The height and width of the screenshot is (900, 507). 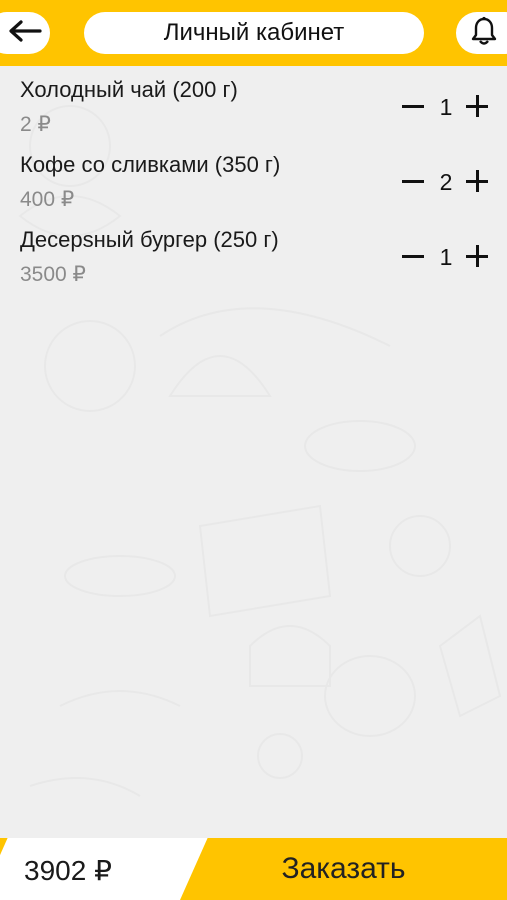 What do you see at coordinates (68, 870) in the screenshot?
I see `order-total: 3902 ₽` at bounding box center [68, 870].